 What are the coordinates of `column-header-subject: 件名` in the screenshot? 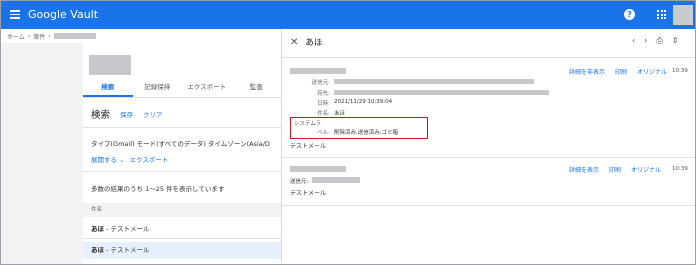 It's located at (182, 210).